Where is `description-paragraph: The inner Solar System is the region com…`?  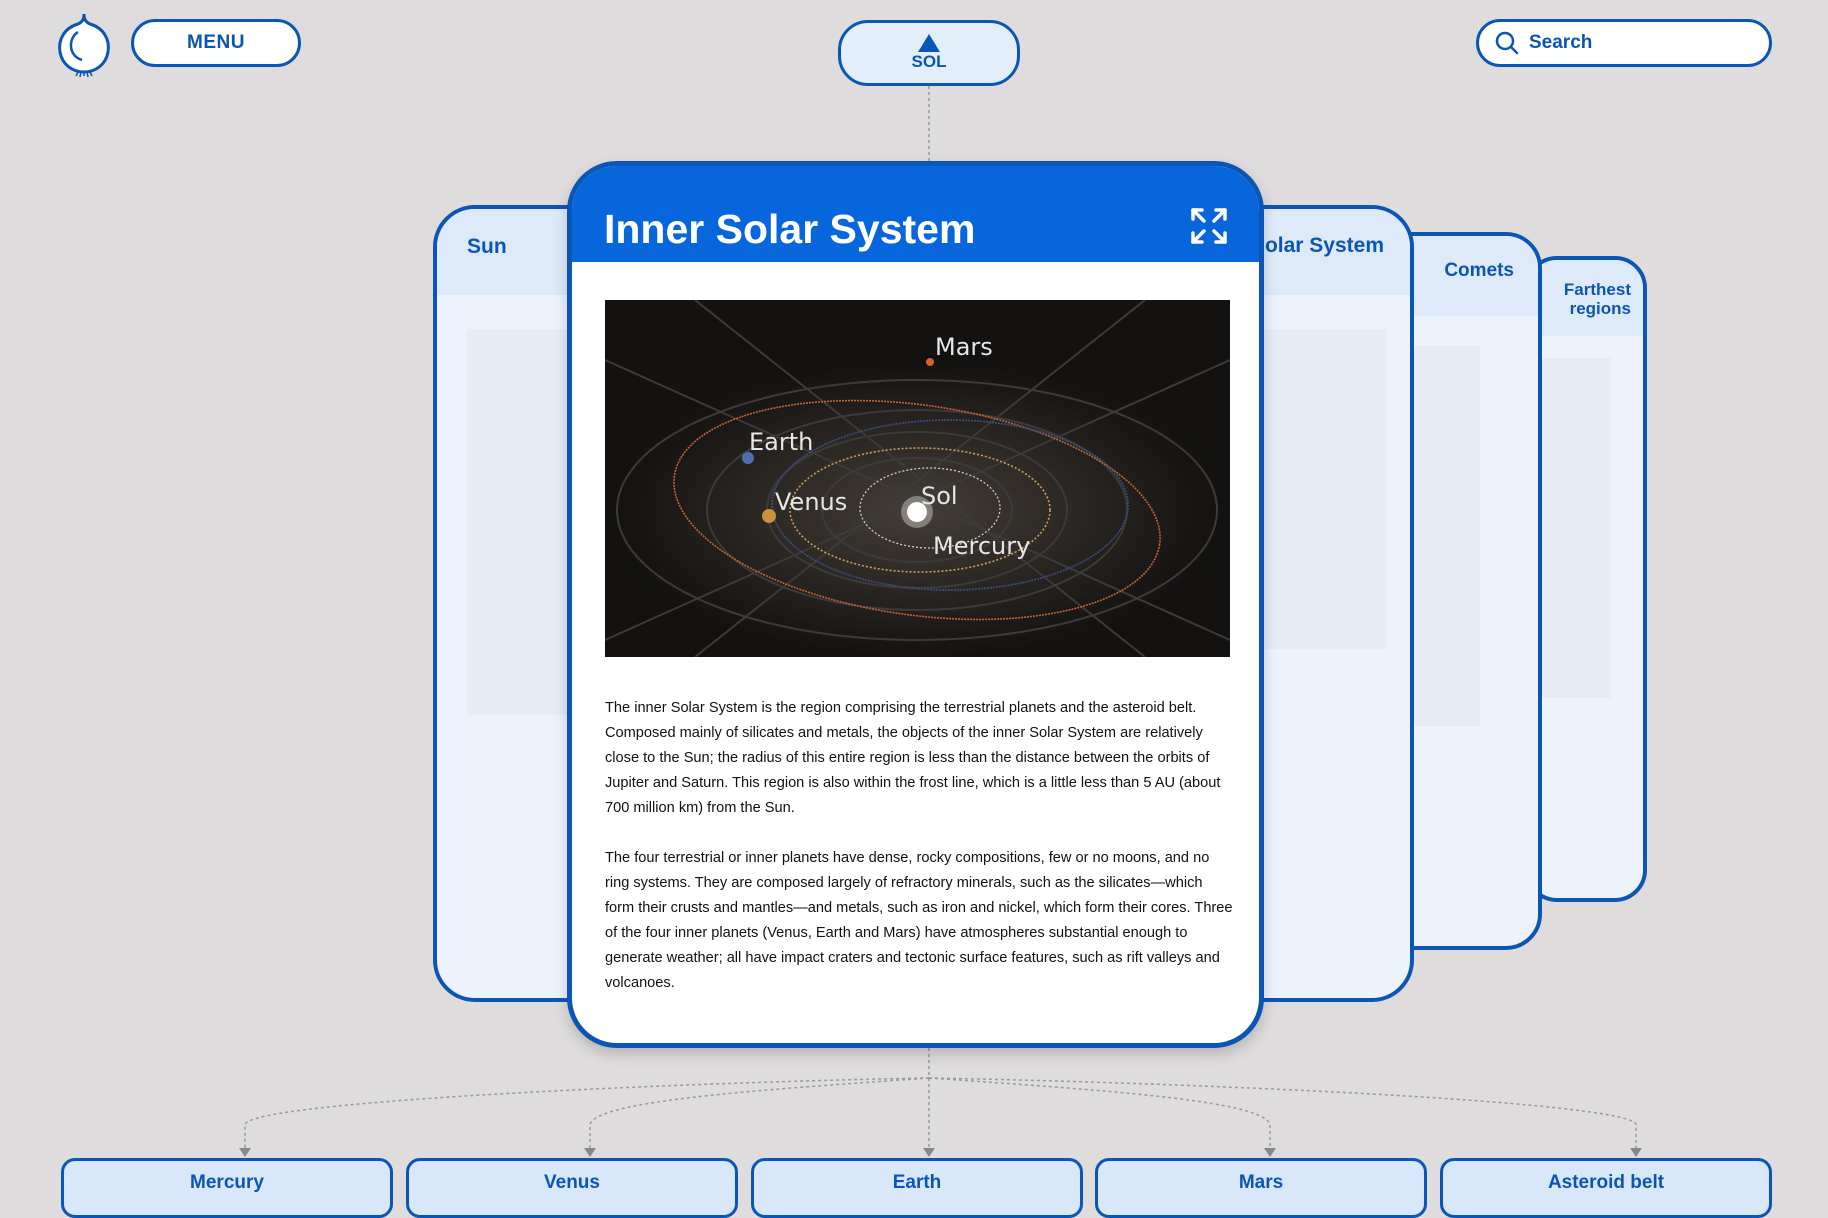
description-paragraph: The inner Solar System is the region com… is located at coordinates (913, 758).